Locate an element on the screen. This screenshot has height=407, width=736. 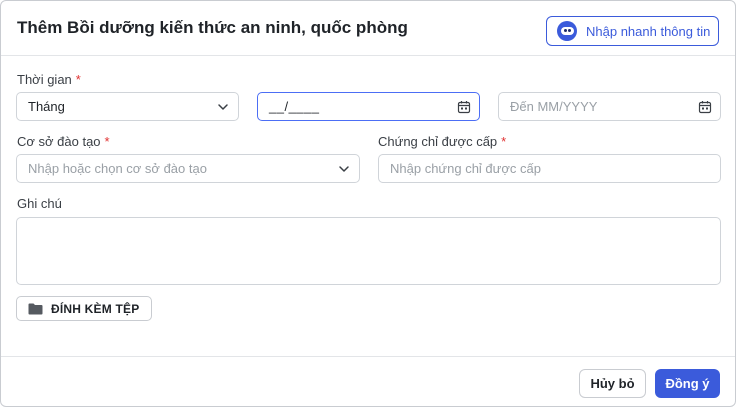
institution-label-text: Cơ sở đào tạo is located at coordinates (59, 141).